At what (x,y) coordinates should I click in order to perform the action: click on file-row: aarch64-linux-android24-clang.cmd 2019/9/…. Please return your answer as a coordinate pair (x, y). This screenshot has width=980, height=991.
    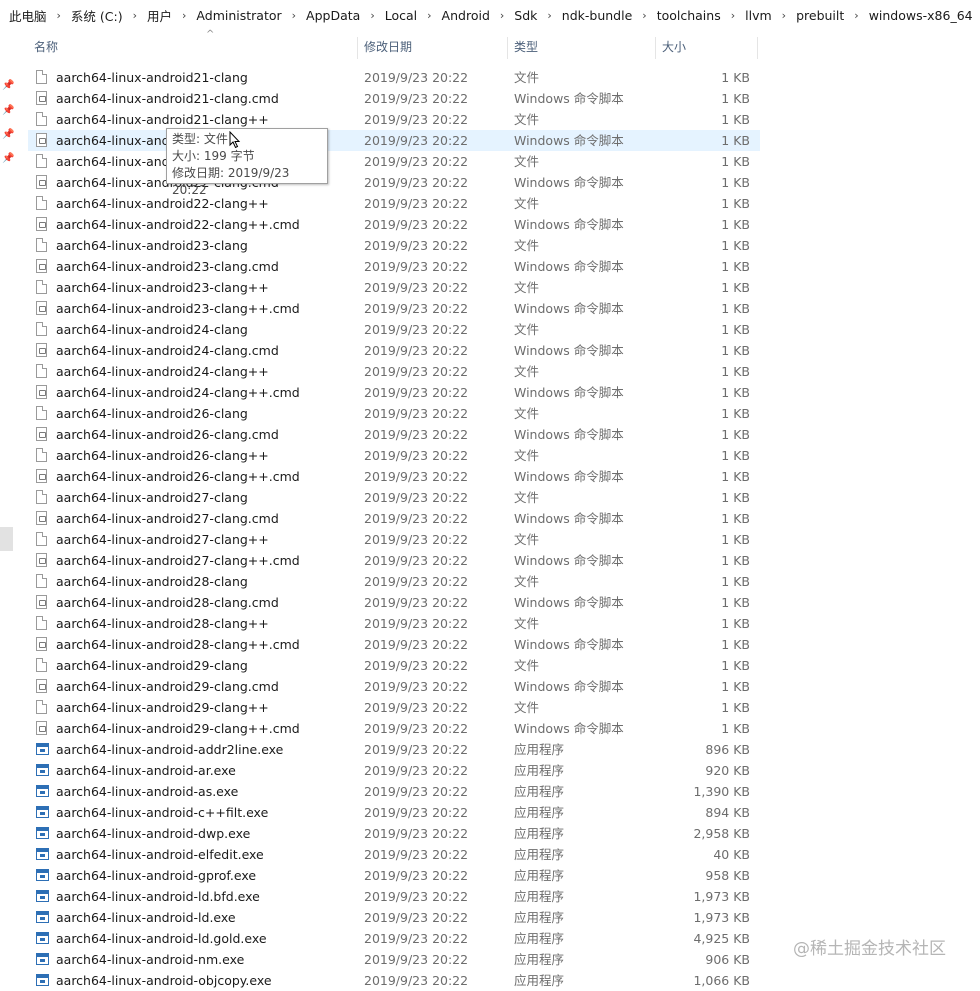
    Looking at the image, I should click on (394, 350).